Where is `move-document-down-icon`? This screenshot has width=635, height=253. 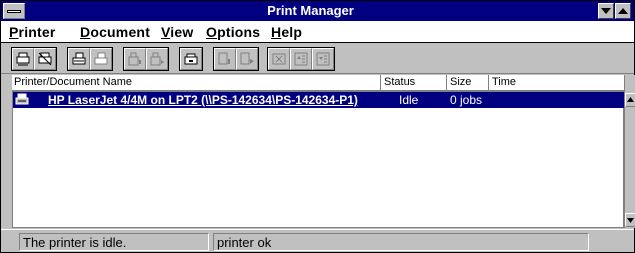 move-document-down-icon is located at coordinates (323, 59).